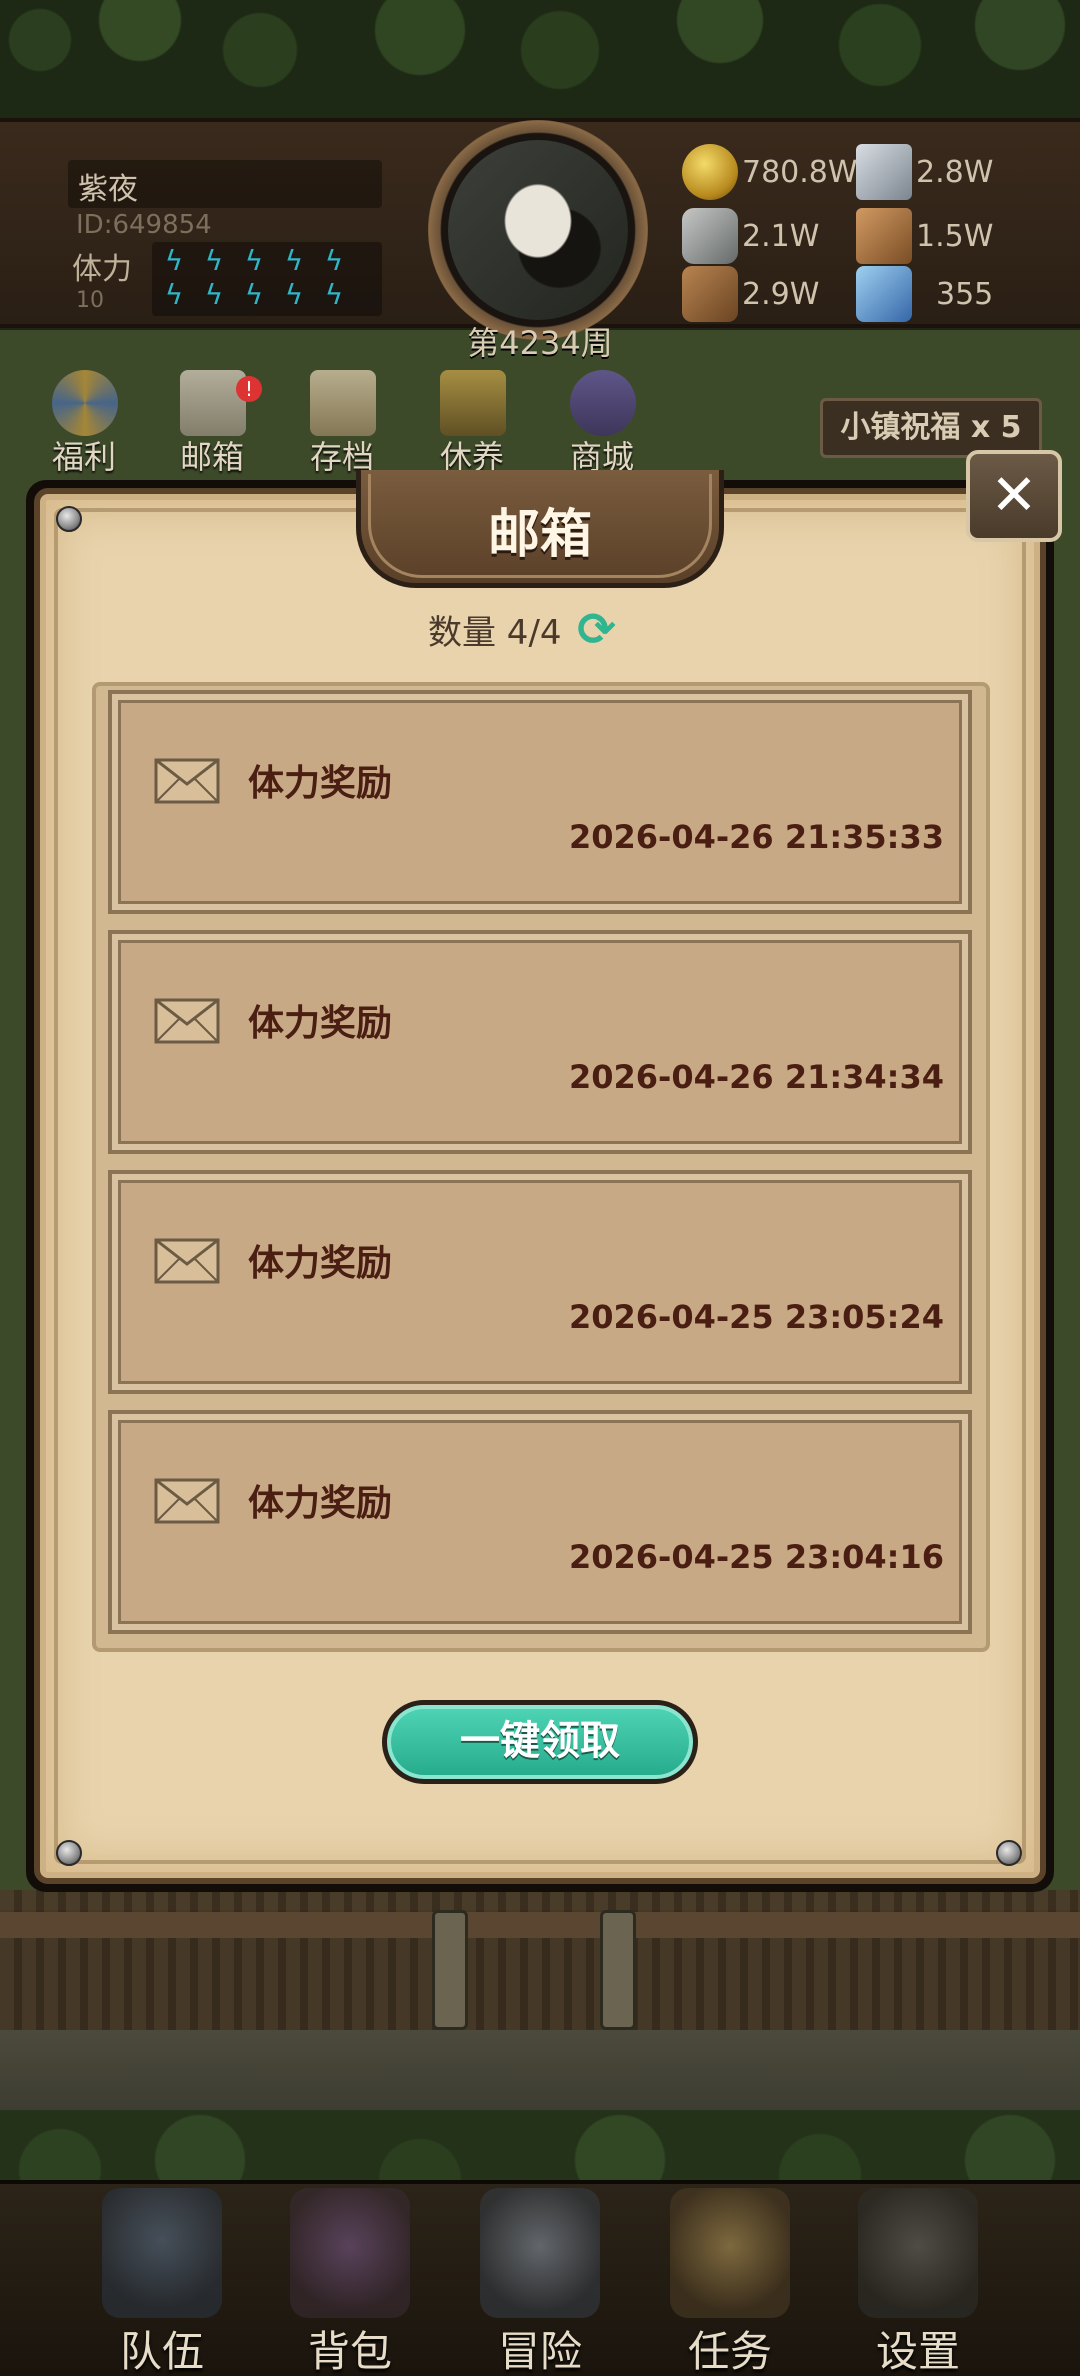  I want to click on stamina-bar: ϟ ϟ ϟ ϟ ϟ ϟ ϟ ϟ ϟ ϟ, so click(267, 279).